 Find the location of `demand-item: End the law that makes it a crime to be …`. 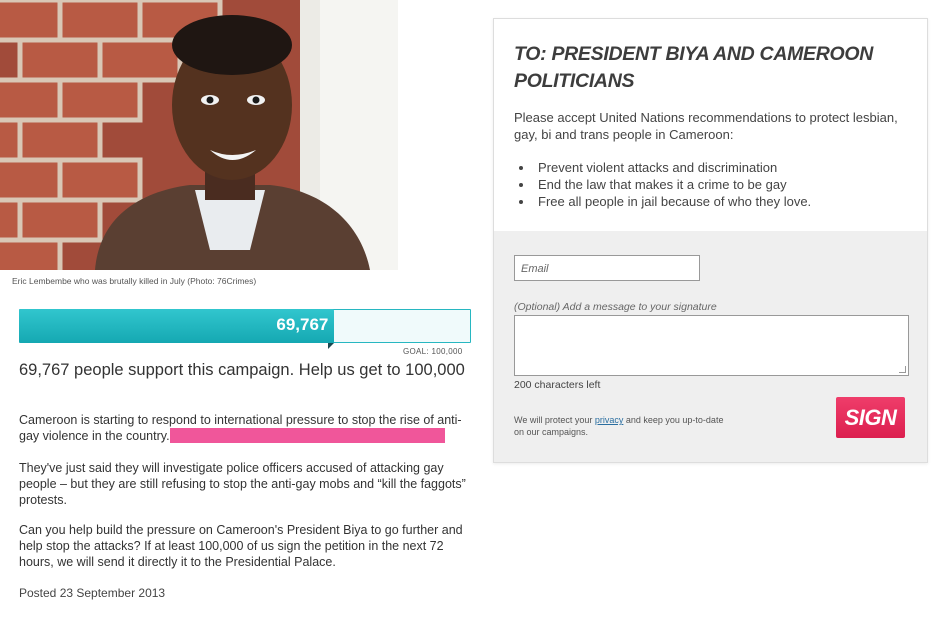

demand-item: End the law that makes it a crime to be … is located at coordinates (672, 184).